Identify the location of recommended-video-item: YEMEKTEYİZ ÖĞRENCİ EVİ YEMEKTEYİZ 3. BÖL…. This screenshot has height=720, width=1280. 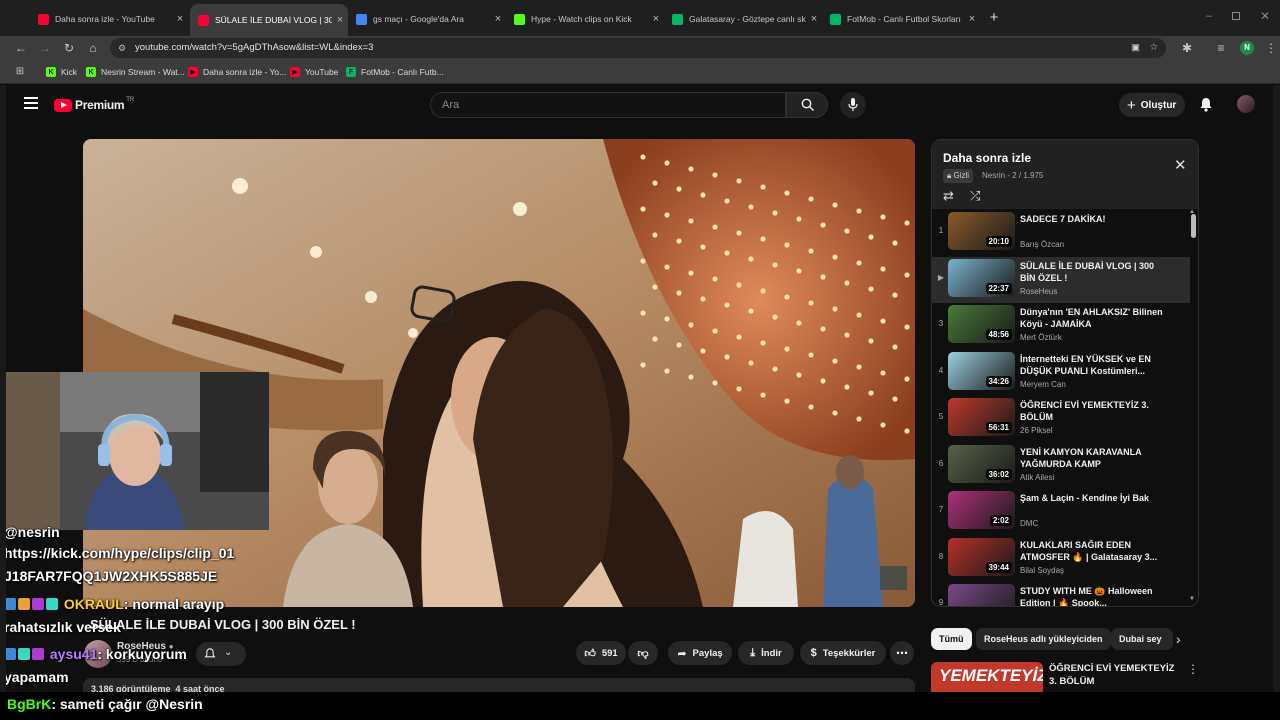
(1065, 677).